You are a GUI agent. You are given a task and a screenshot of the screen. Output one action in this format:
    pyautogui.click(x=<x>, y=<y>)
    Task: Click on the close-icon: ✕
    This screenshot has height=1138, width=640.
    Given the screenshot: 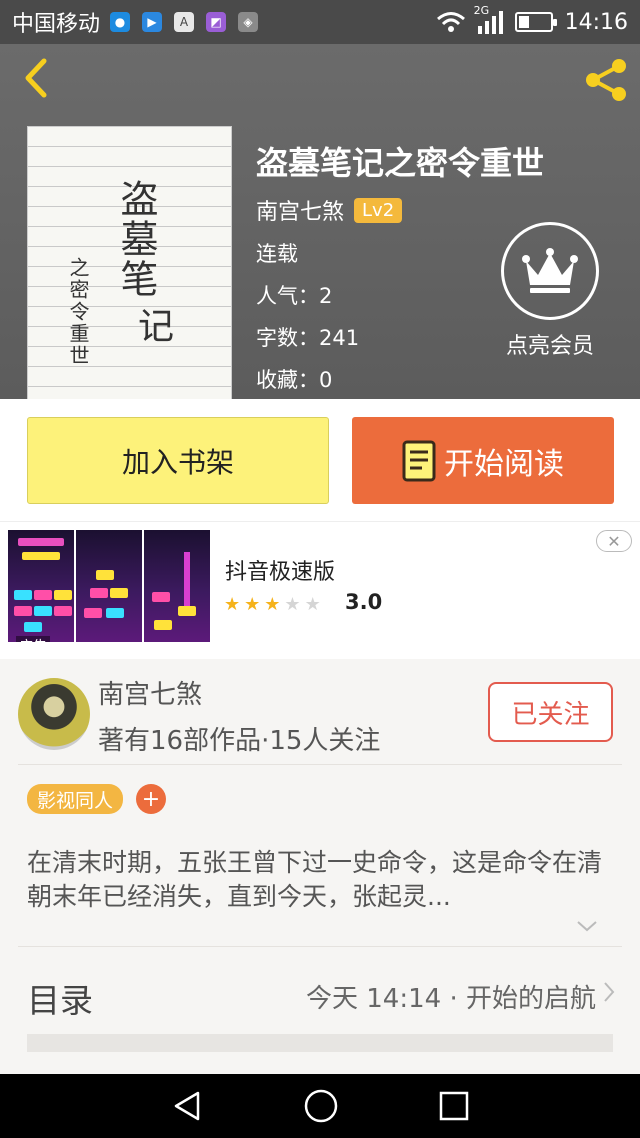 What is the action you would take?
    pyautogui.click(x=614, y=541)
    